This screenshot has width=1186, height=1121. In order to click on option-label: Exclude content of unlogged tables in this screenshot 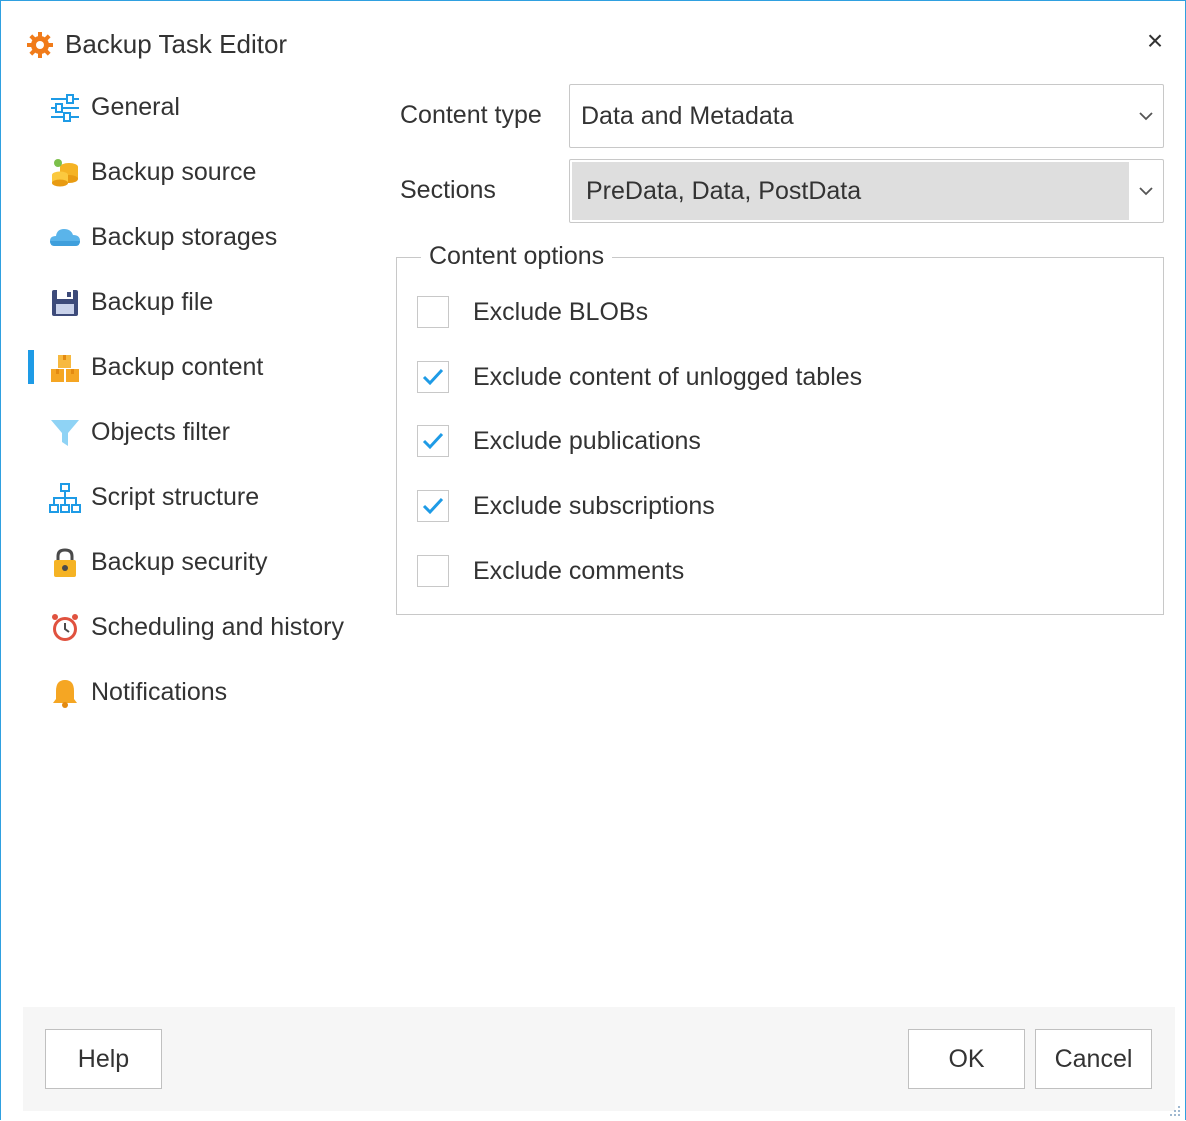, I will do `click(668, 377)`.